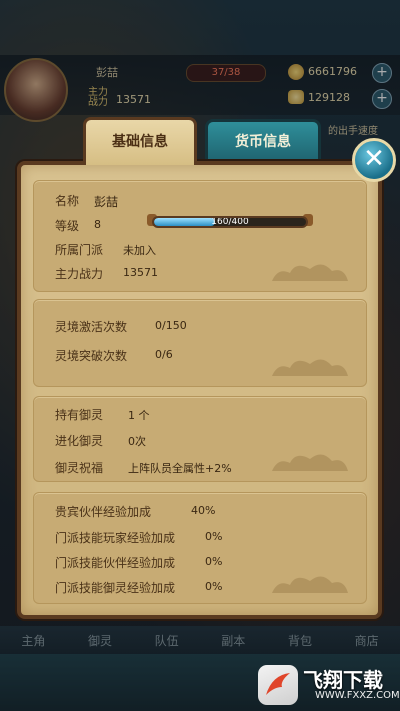 This screenshot has height=711, width=400. Describe the element at coordinates (137, 441) in the screenshot. I see `spirit-evolved-value: 0次` at that location.